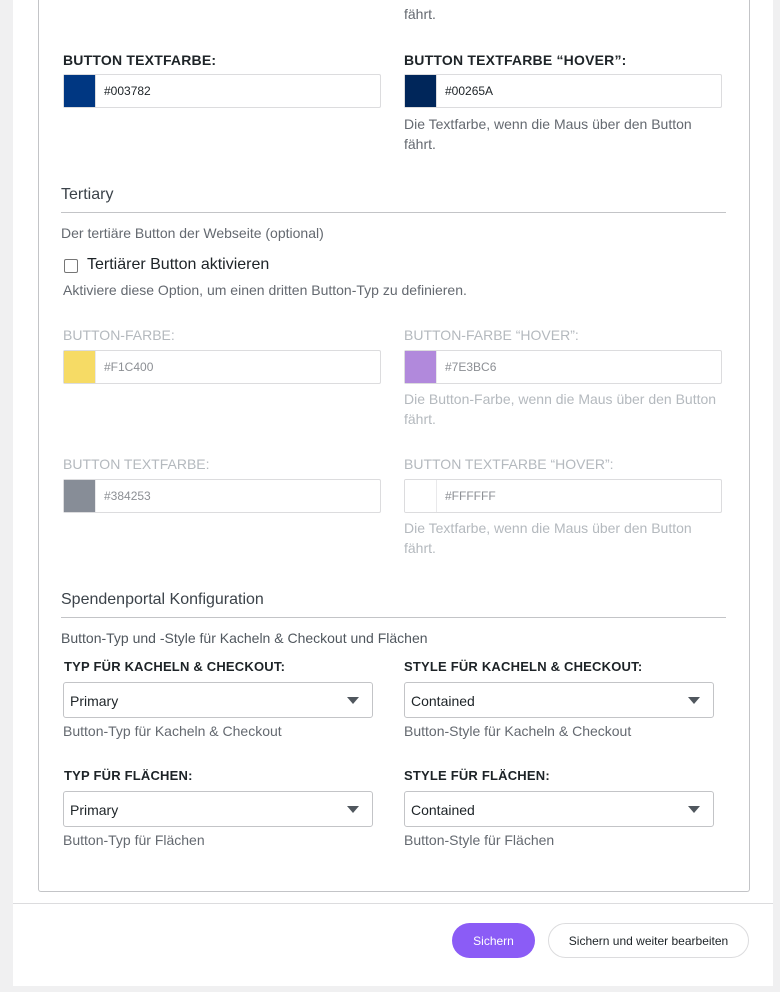 The image size is (780, 992). Describe the element at coordinates (128, 775) in the screenshot. I see `area-type-label: TYP FÜR FLÄCHEN:` at that location.